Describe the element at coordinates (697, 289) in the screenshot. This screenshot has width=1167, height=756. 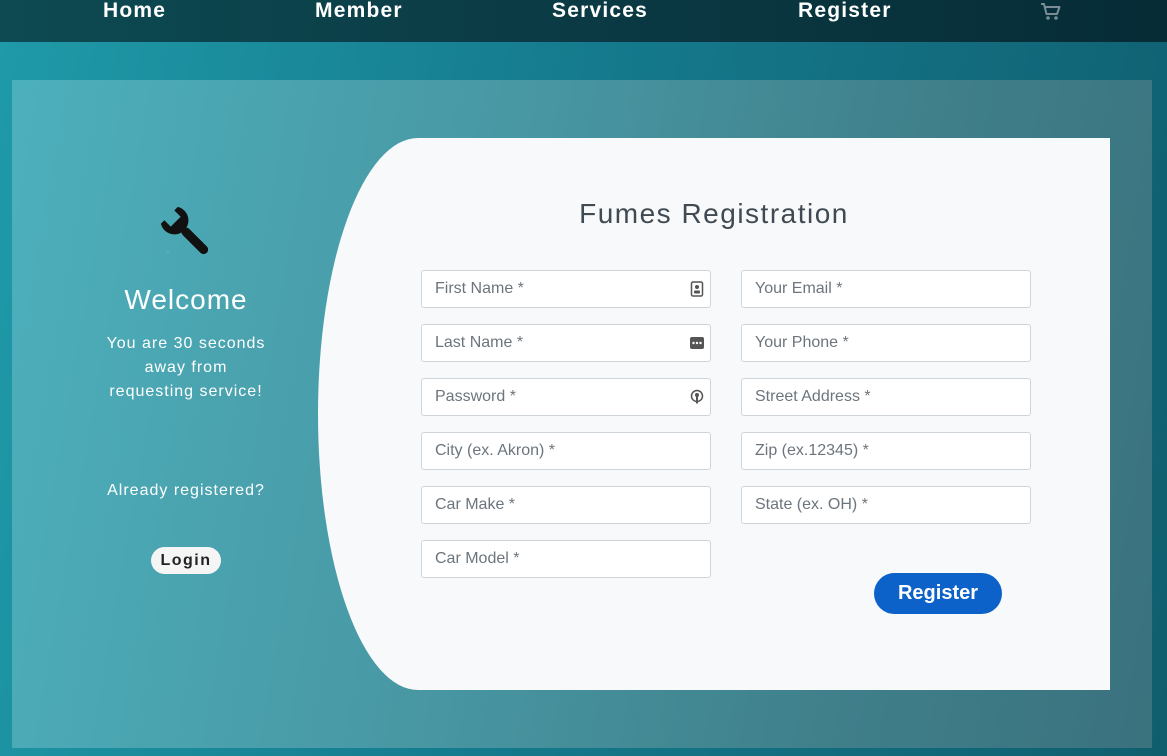
I see `contact-card-icon` at that location.